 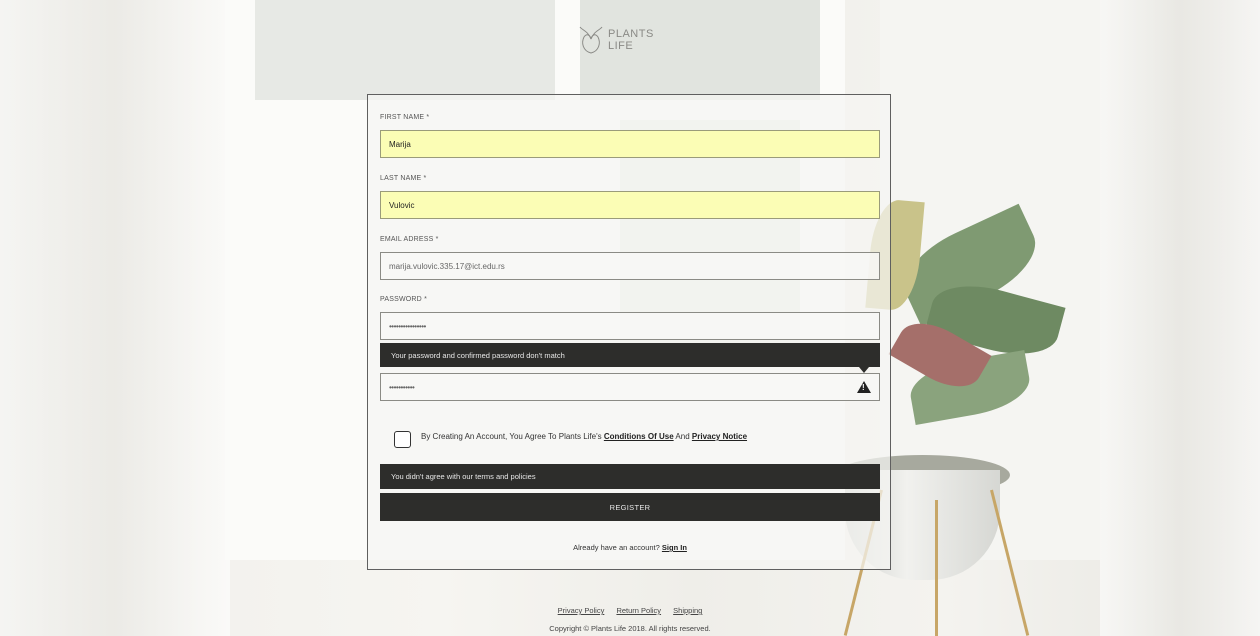 I want to click on email-label: EMAIL ADRESS *, so click(x=409, y=239).